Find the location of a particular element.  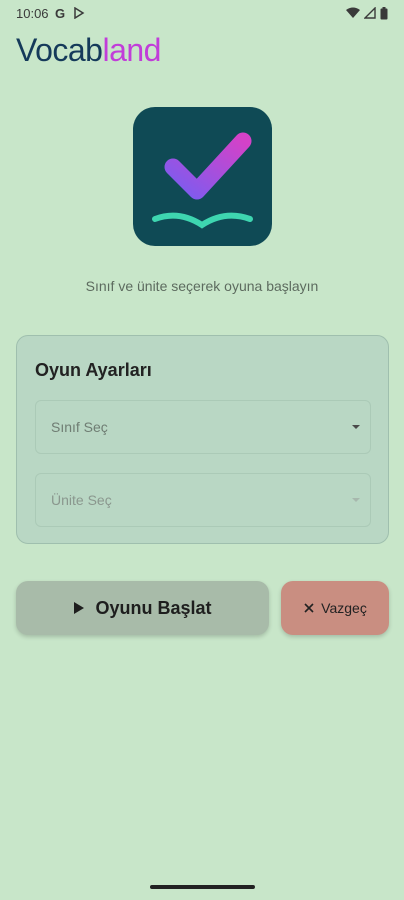

status-right is located at coordinates (367, 13).